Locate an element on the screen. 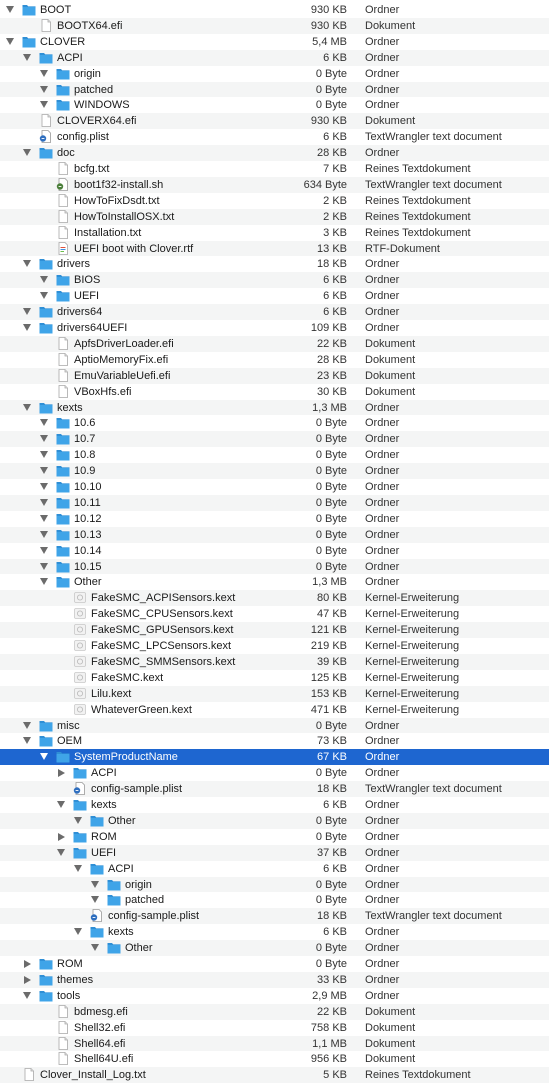  file-row: CLOVERX64.efi 930 KB Dokument is located at coordinates (274, 121).